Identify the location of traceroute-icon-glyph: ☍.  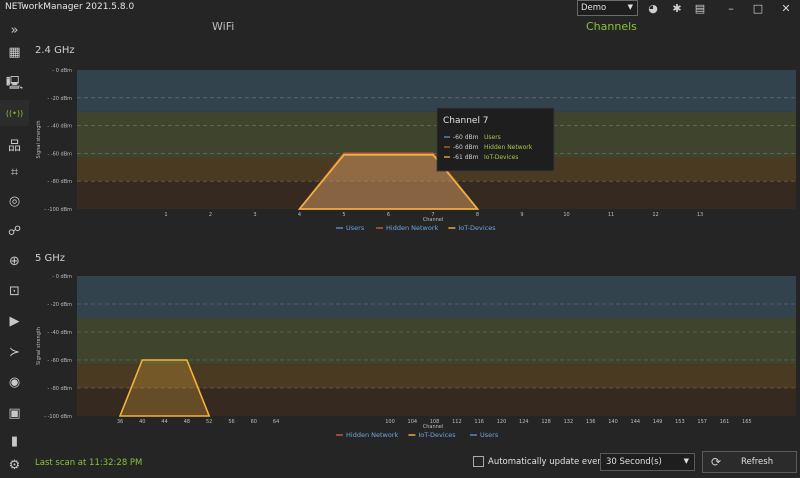
(14, 231).